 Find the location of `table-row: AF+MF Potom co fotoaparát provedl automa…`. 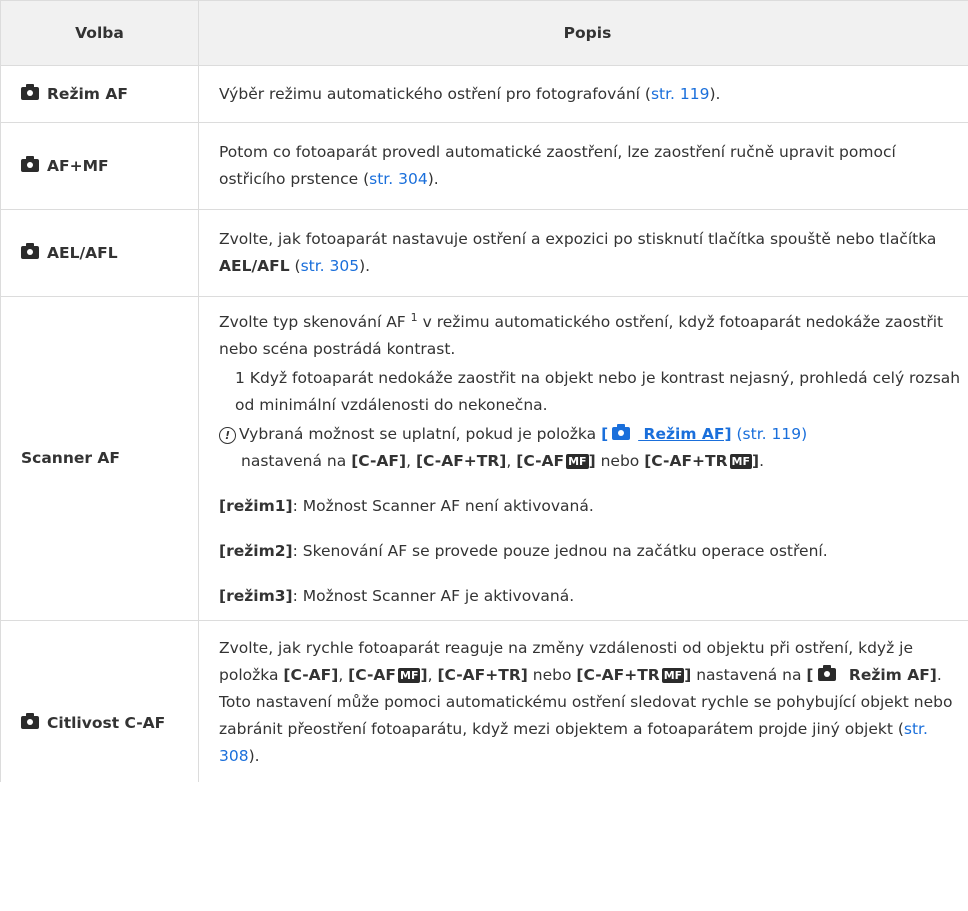

table-row: AF+MF Potom co fotoaparát provedl automa… is located at coordinates (484, 166).